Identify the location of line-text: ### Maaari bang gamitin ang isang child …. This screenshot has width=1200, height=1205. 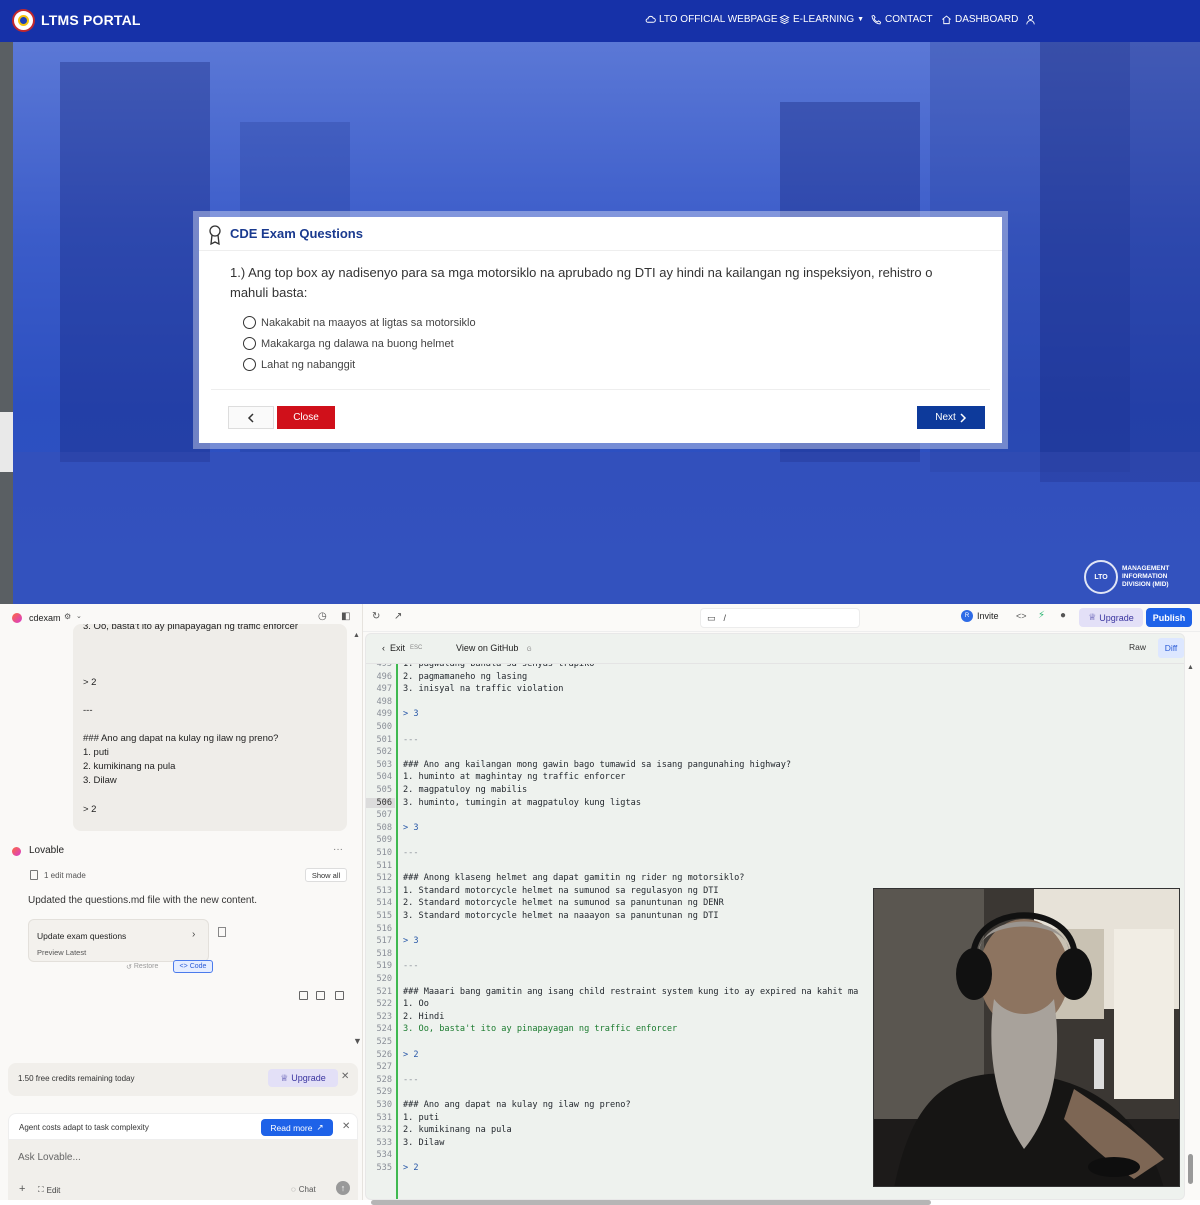
(631, 991).